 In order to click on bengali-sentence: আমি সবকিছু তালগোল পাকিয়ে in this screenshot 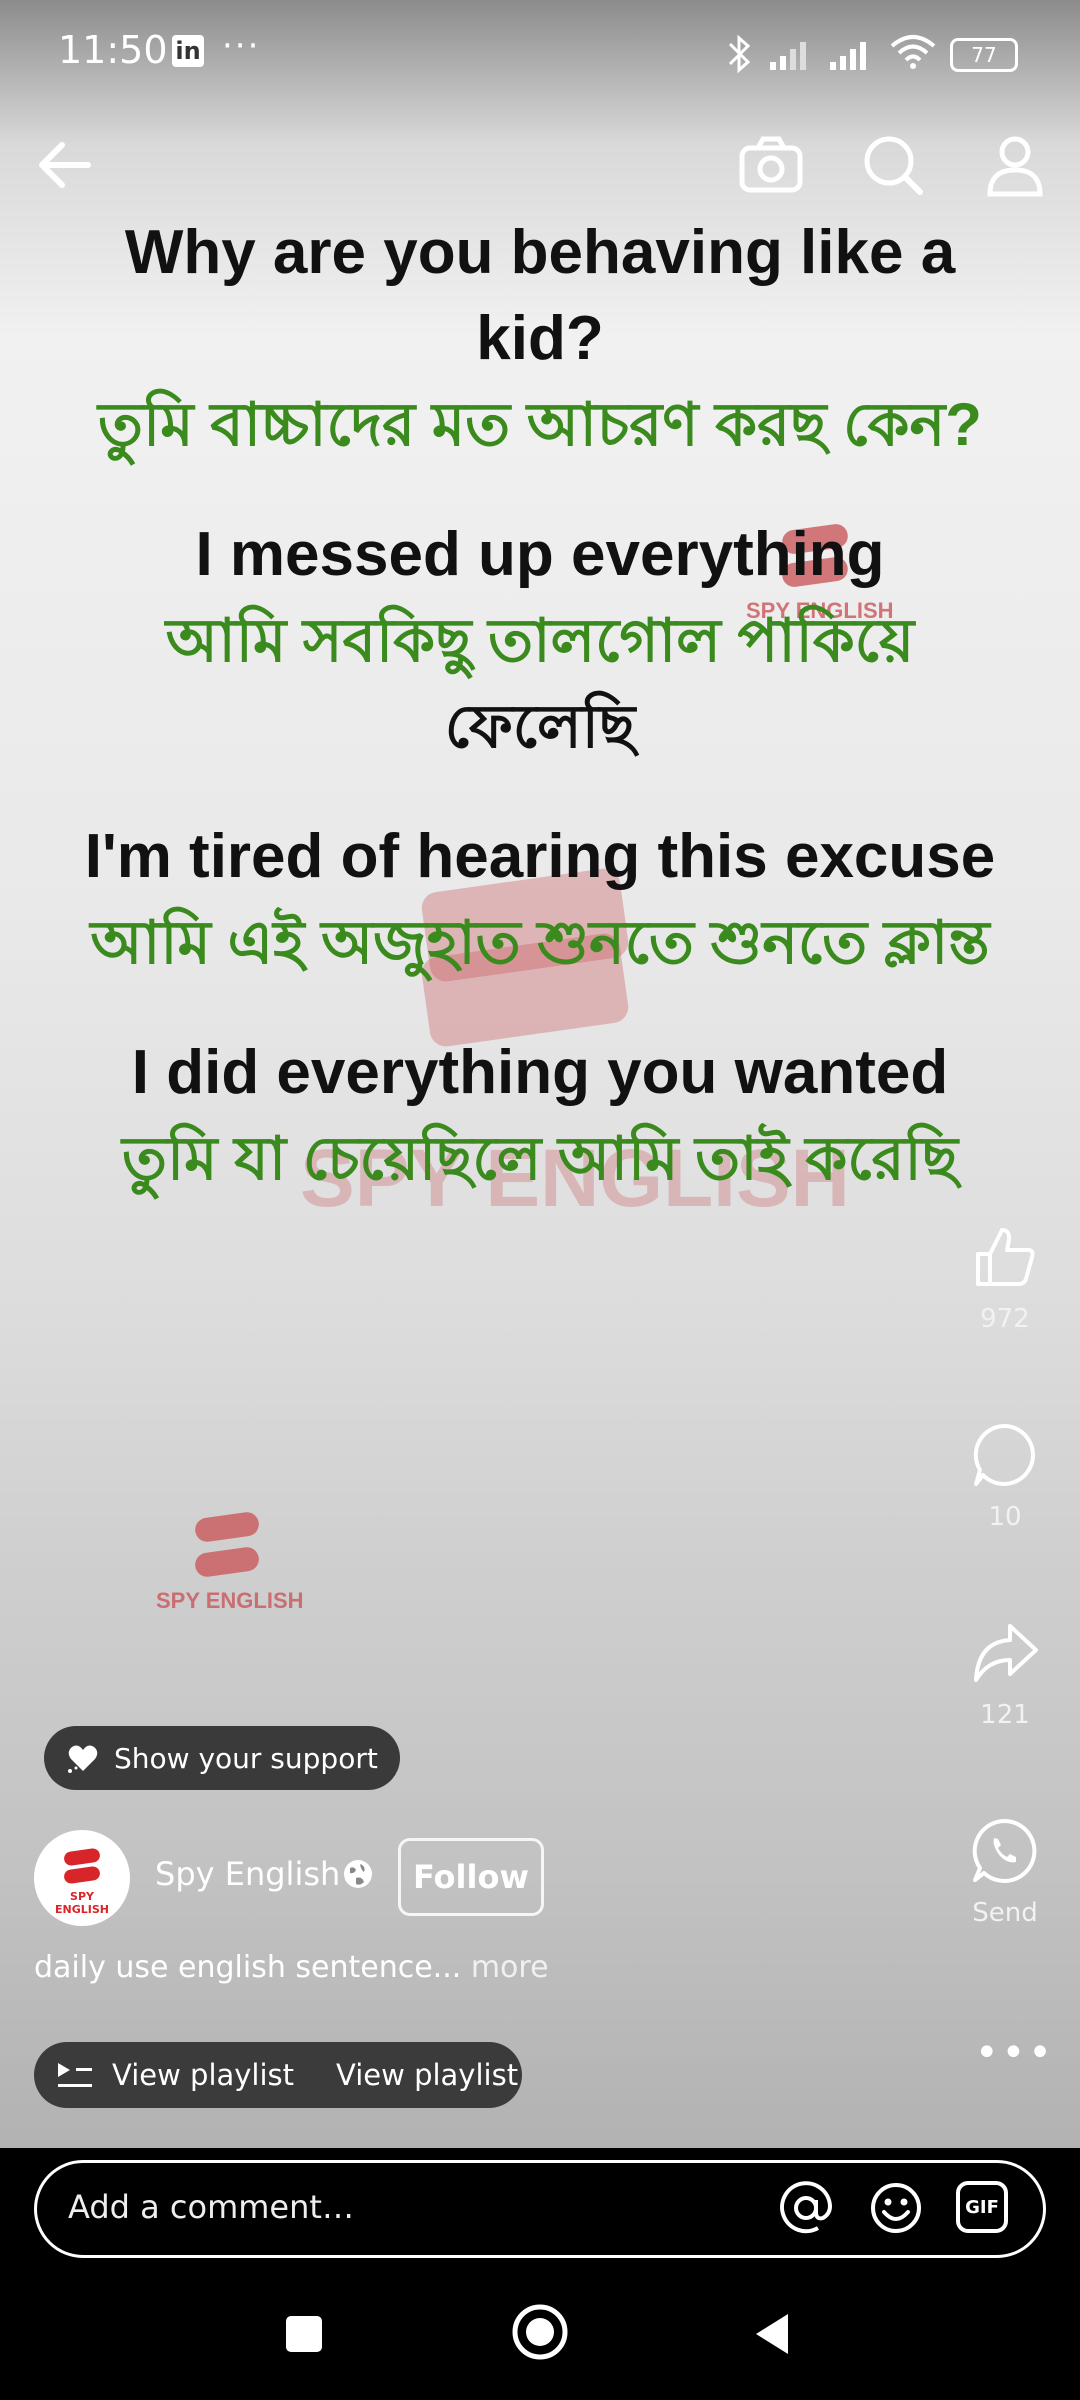, I will do `click(540, 640)`.